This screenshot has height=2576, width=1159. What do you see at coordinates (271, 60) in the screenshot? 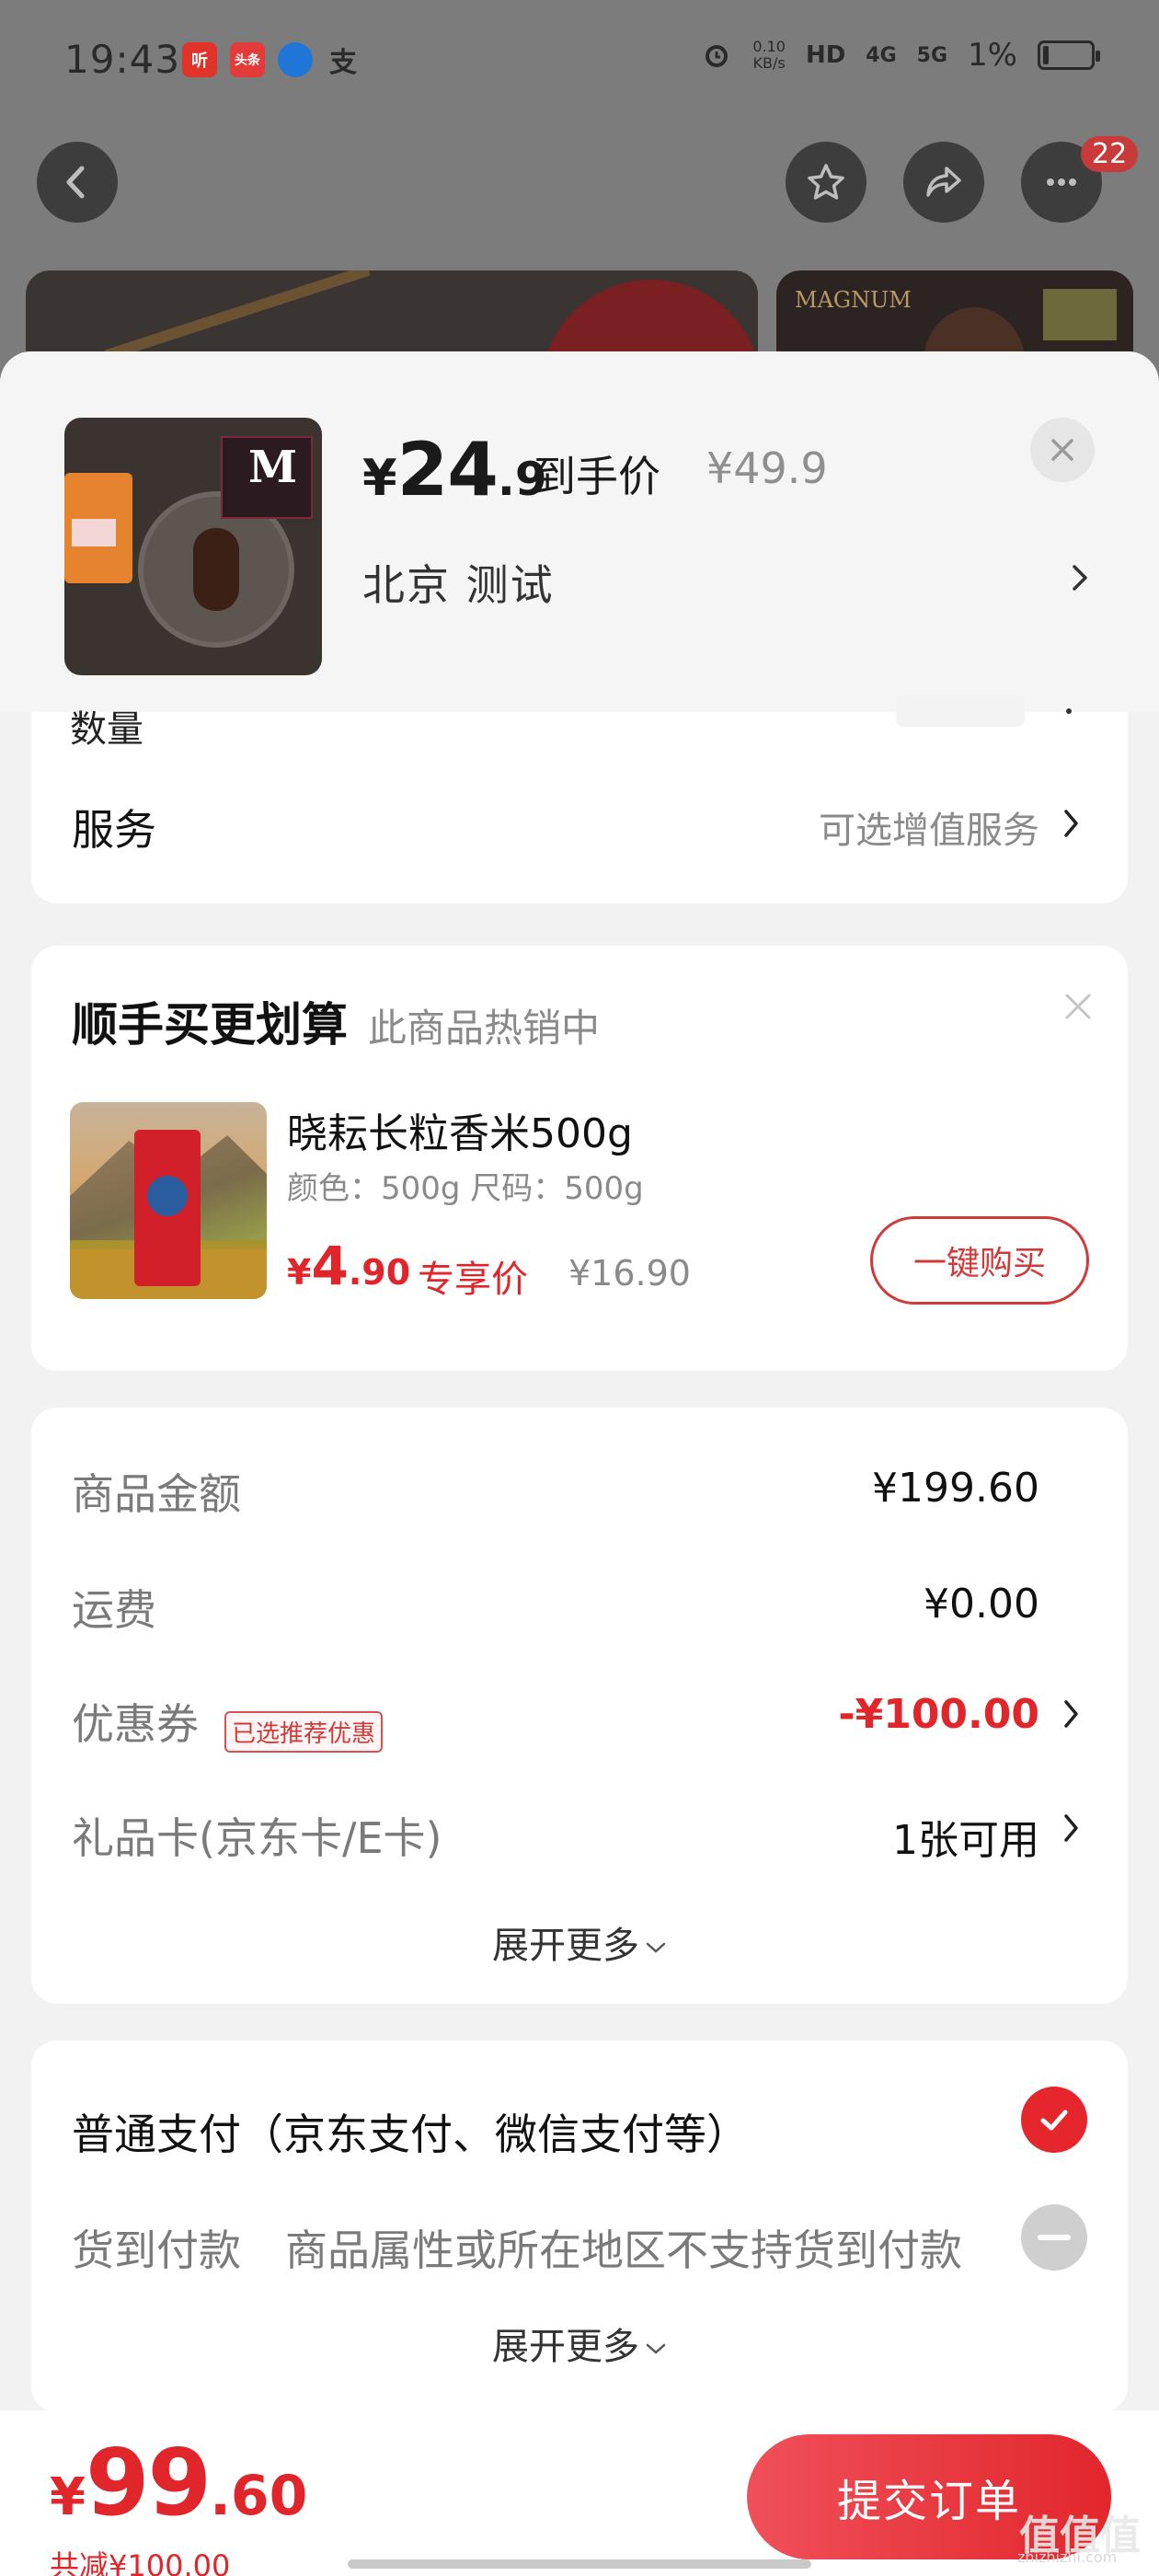
I see `status-app-icons: 听 头条 支` at bounding box center [271, 60].